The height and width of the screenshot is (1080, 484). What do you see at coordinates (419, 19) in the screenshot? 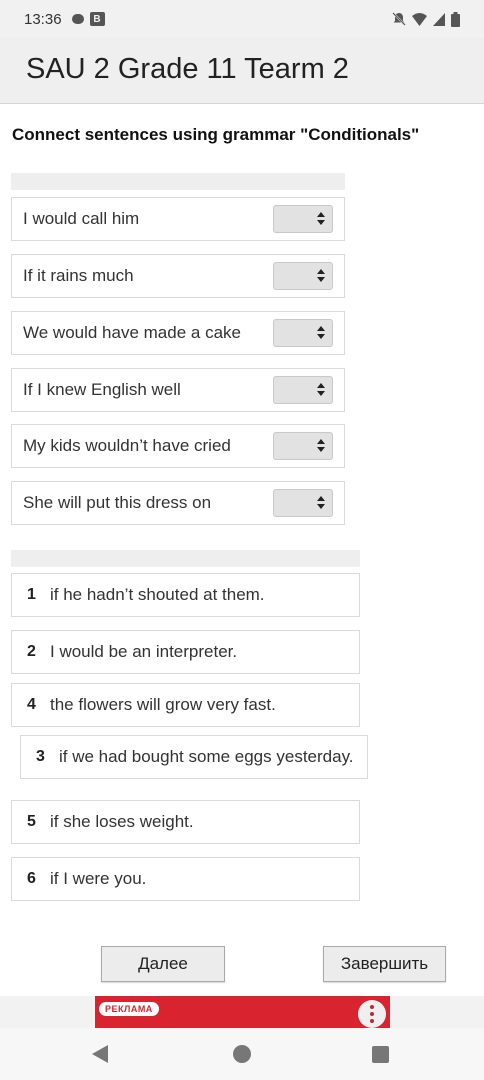
I see `wifi-icon` at bounding box center [419, 19].